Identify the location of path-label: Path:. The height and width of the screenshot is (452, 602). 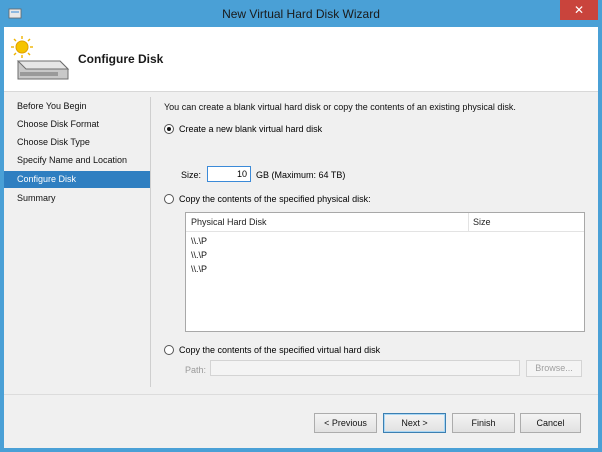
(196, 370).